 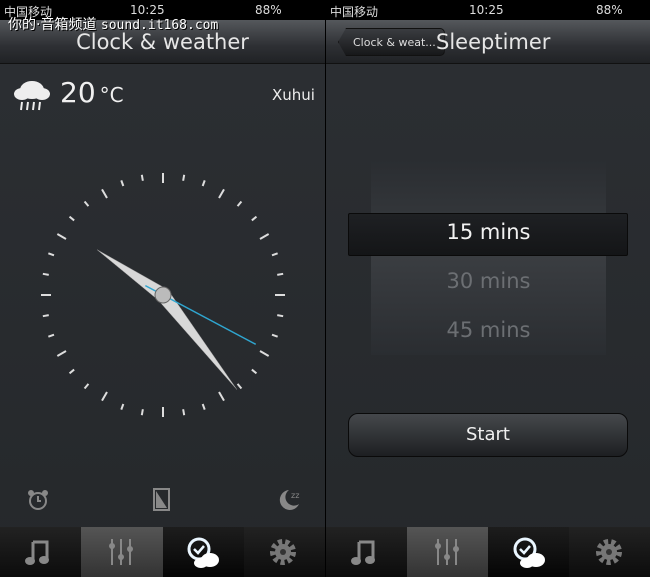 What do you see at coordinates (293, 95) in the screenshot?
I see `location-label: Xuhui` at bounding box center [293, 95].